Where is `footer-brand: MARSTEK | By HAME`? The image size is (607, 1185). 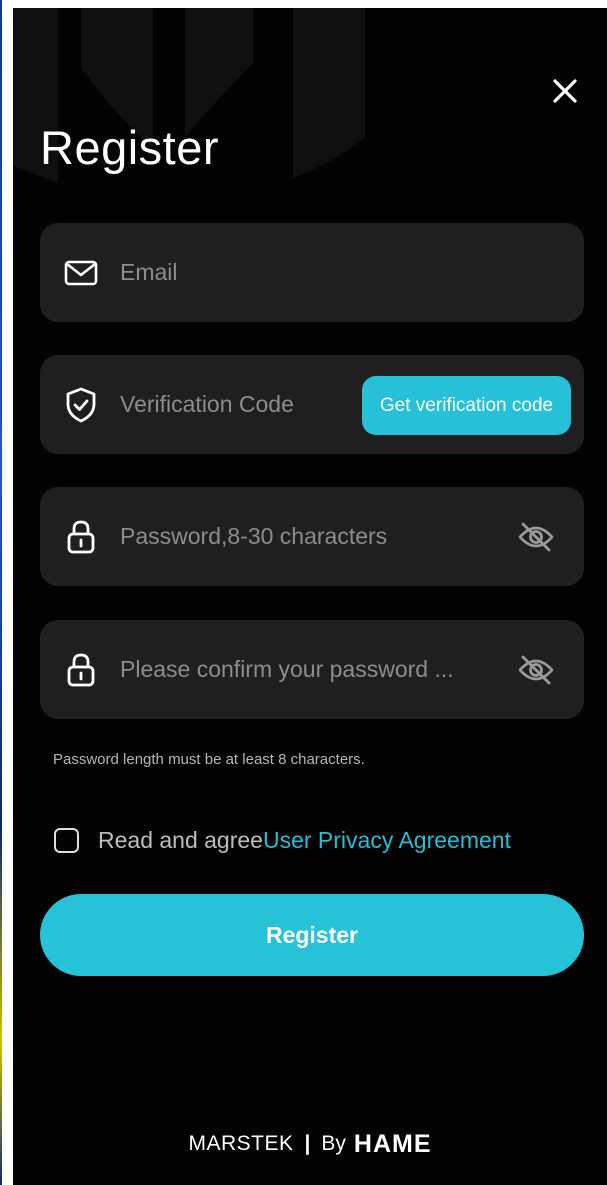
footer-brand: MARSTEK | By HAME is located at coordinates (310, 1144).